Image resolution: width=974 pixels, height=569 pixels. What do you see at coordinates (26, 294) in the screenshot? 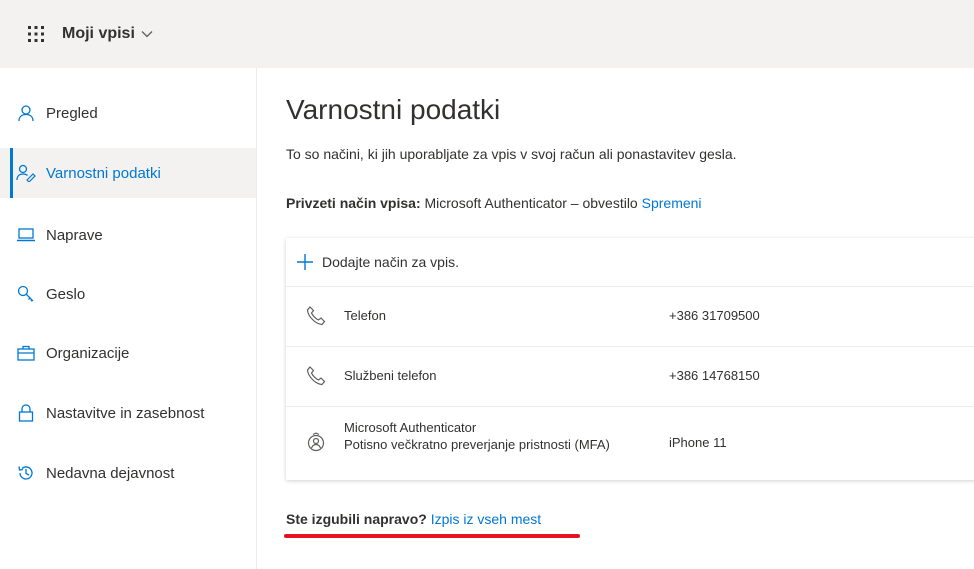
I see `key-icon` at bounding box center [26, 294].